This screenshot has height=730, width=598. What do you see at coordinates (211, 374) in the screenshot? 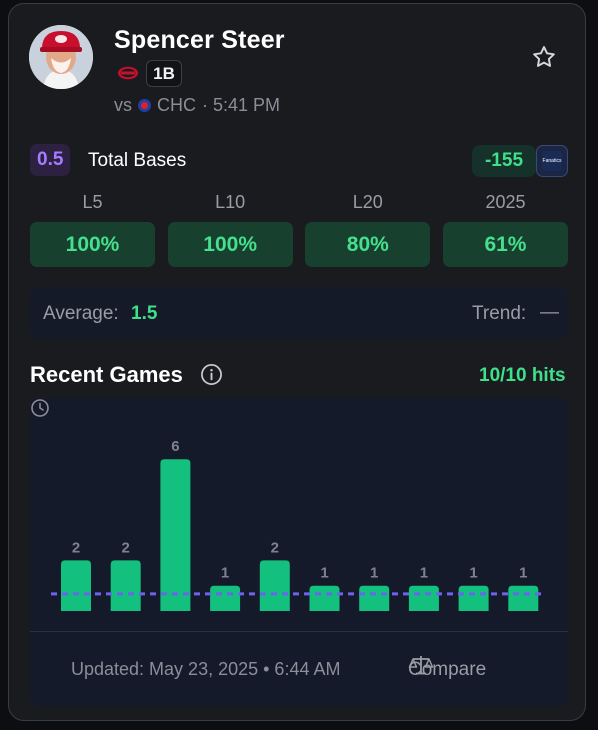
I see `info-icon` at bounding box center [211, 374].